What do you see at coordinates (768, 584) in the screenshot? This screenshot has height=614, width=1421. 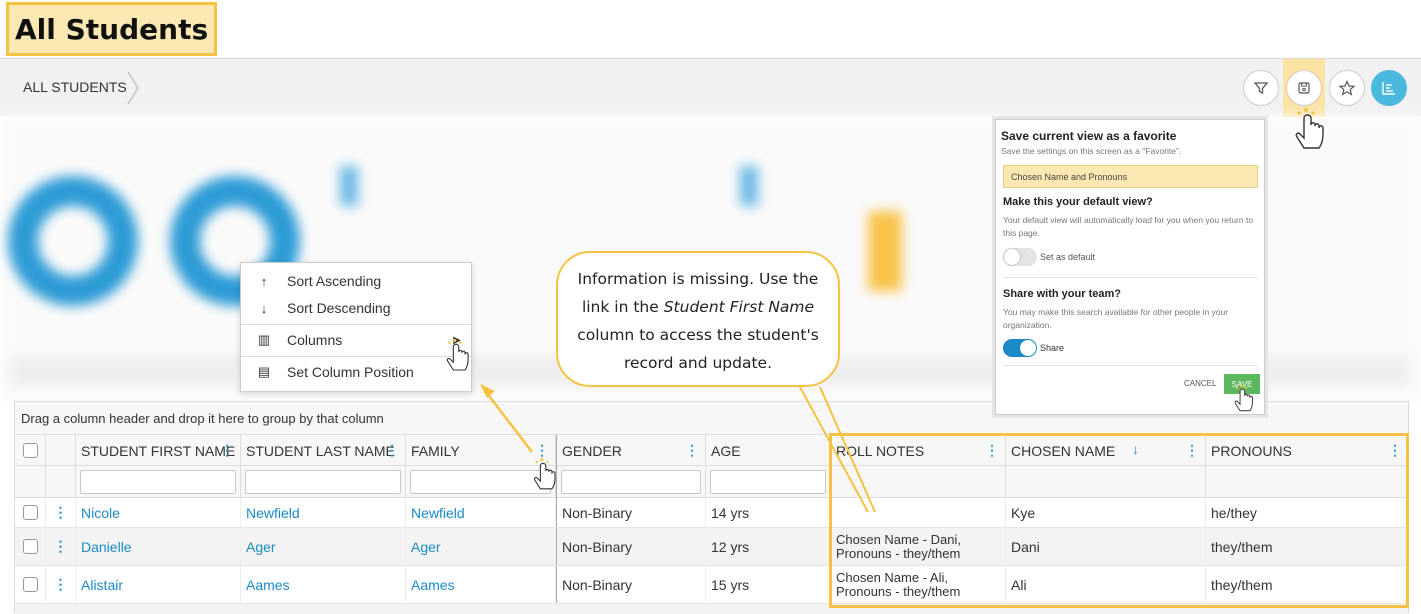 I see `cell-age: 15 yrs` at bounding box center [768, 584].